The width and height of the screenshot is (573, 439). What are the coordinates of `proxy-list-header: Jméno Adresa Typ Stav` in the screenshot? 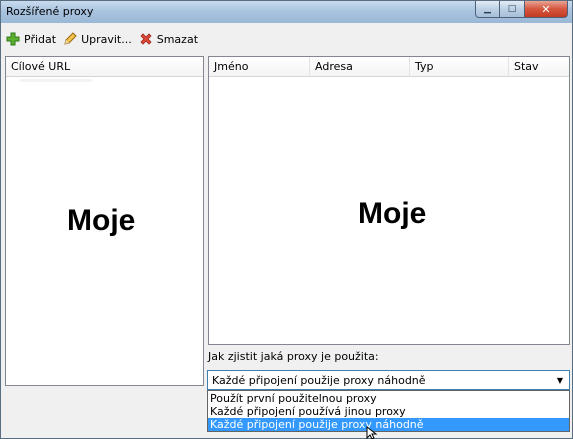 It's located at (389, 67).